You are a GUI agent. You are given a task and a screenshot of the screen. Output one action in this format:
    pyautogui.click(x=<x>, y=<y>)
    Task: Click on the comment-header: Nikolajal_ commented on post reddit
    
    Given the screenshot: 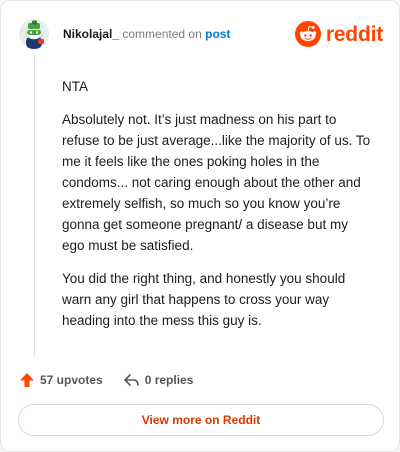 What is the action you would take?
    pyautogui.click(x=201, y=34)
    